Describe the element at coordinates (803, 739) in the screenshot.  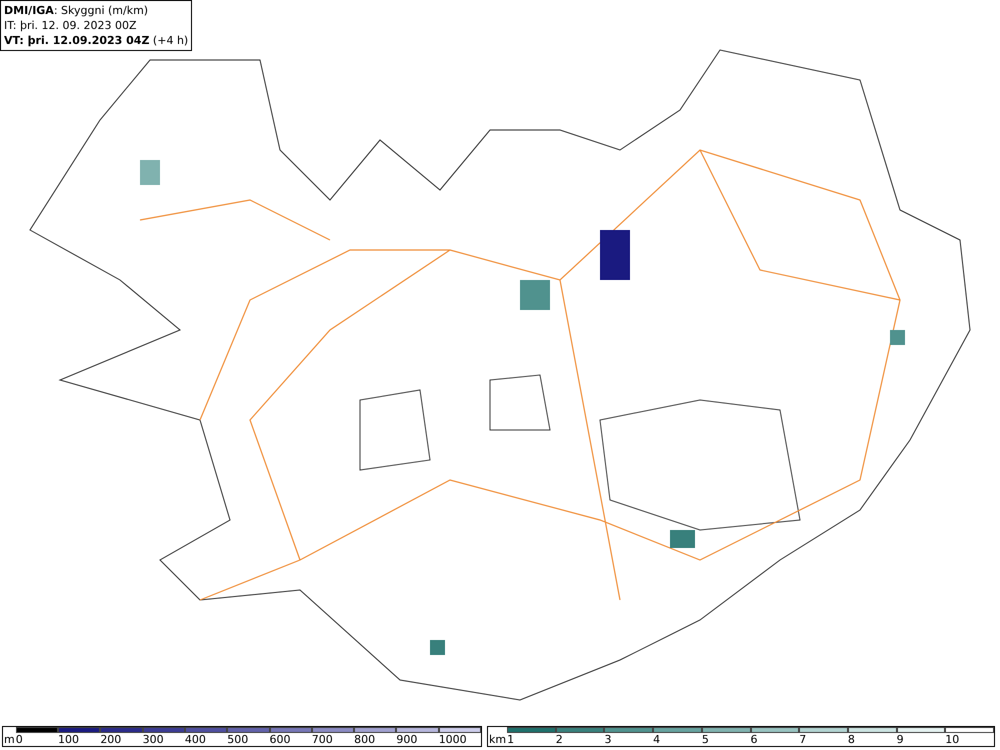
I see `scale-label: 7` at that location.